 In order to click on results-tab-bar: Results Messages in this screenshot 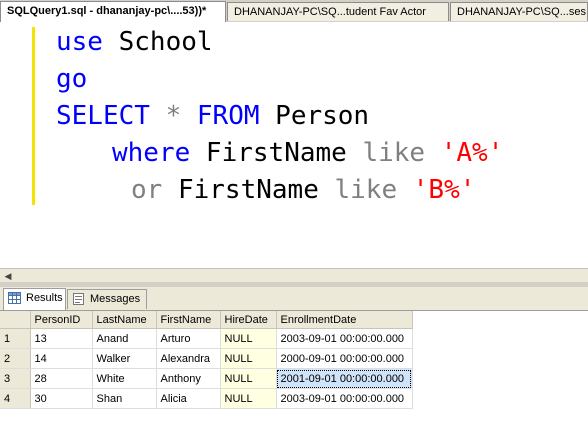, I will do `click(294, 299)`.